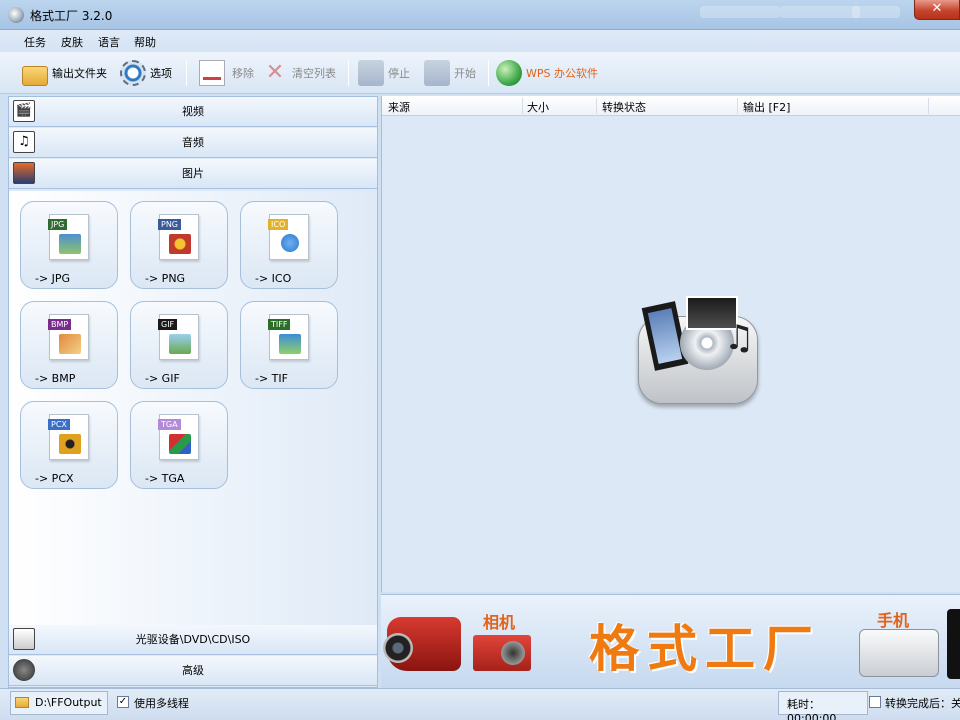  Describe the element at coordinates (68, 702) in the screenshot. I see `output-path: D:\FFOutput` at that location.